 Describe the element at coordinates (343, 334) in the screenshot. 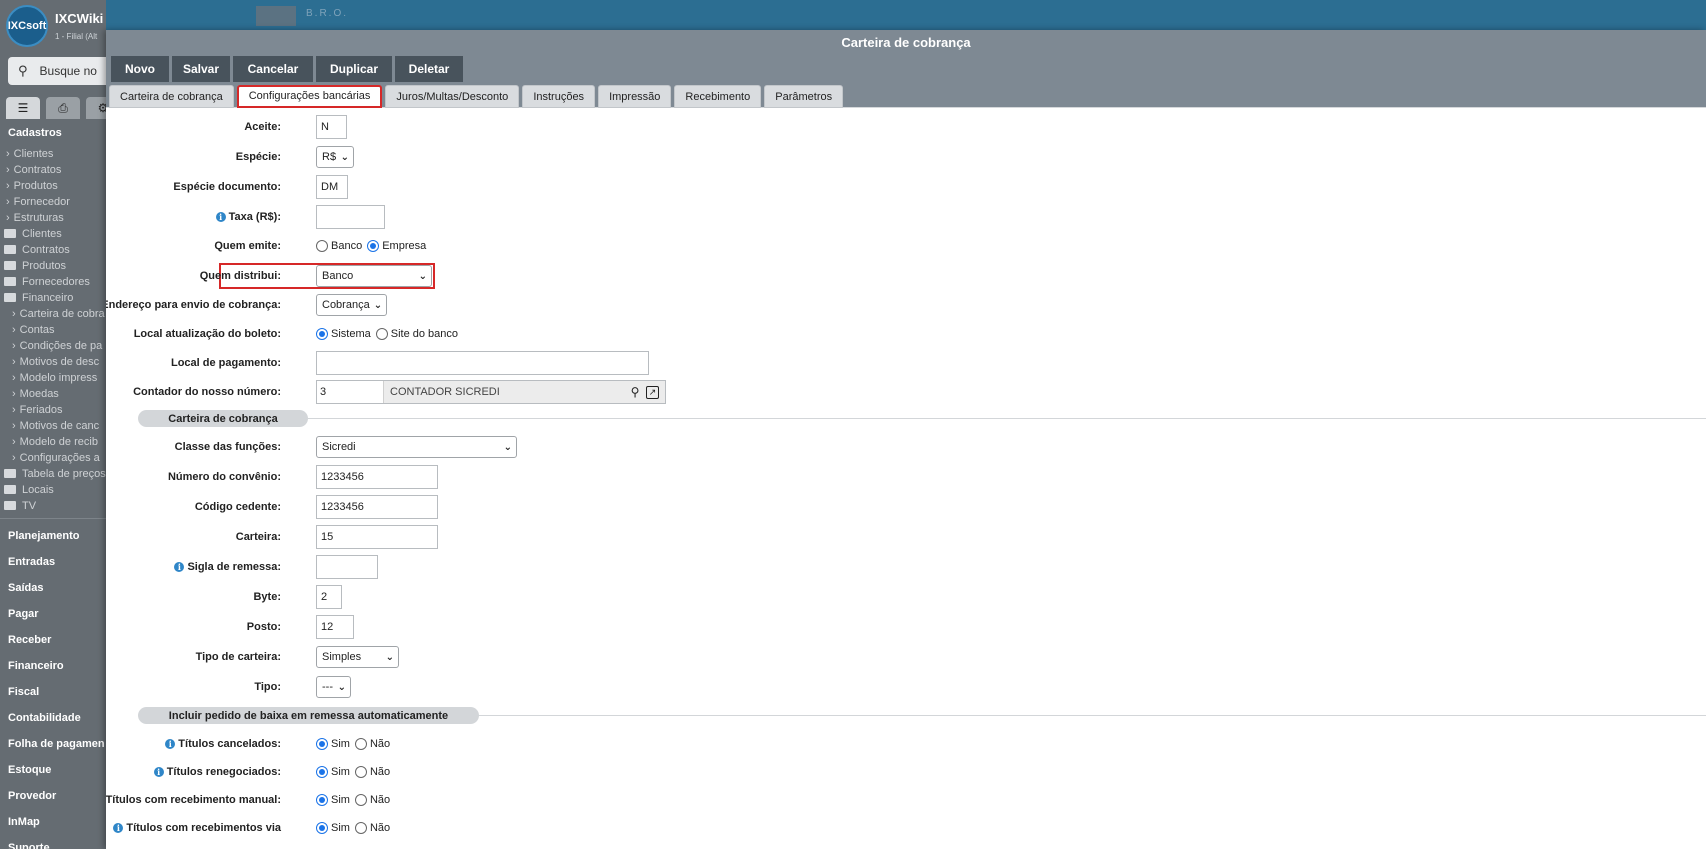

I see `local-atualizacao-sistema-radio: Sistema` at that location.